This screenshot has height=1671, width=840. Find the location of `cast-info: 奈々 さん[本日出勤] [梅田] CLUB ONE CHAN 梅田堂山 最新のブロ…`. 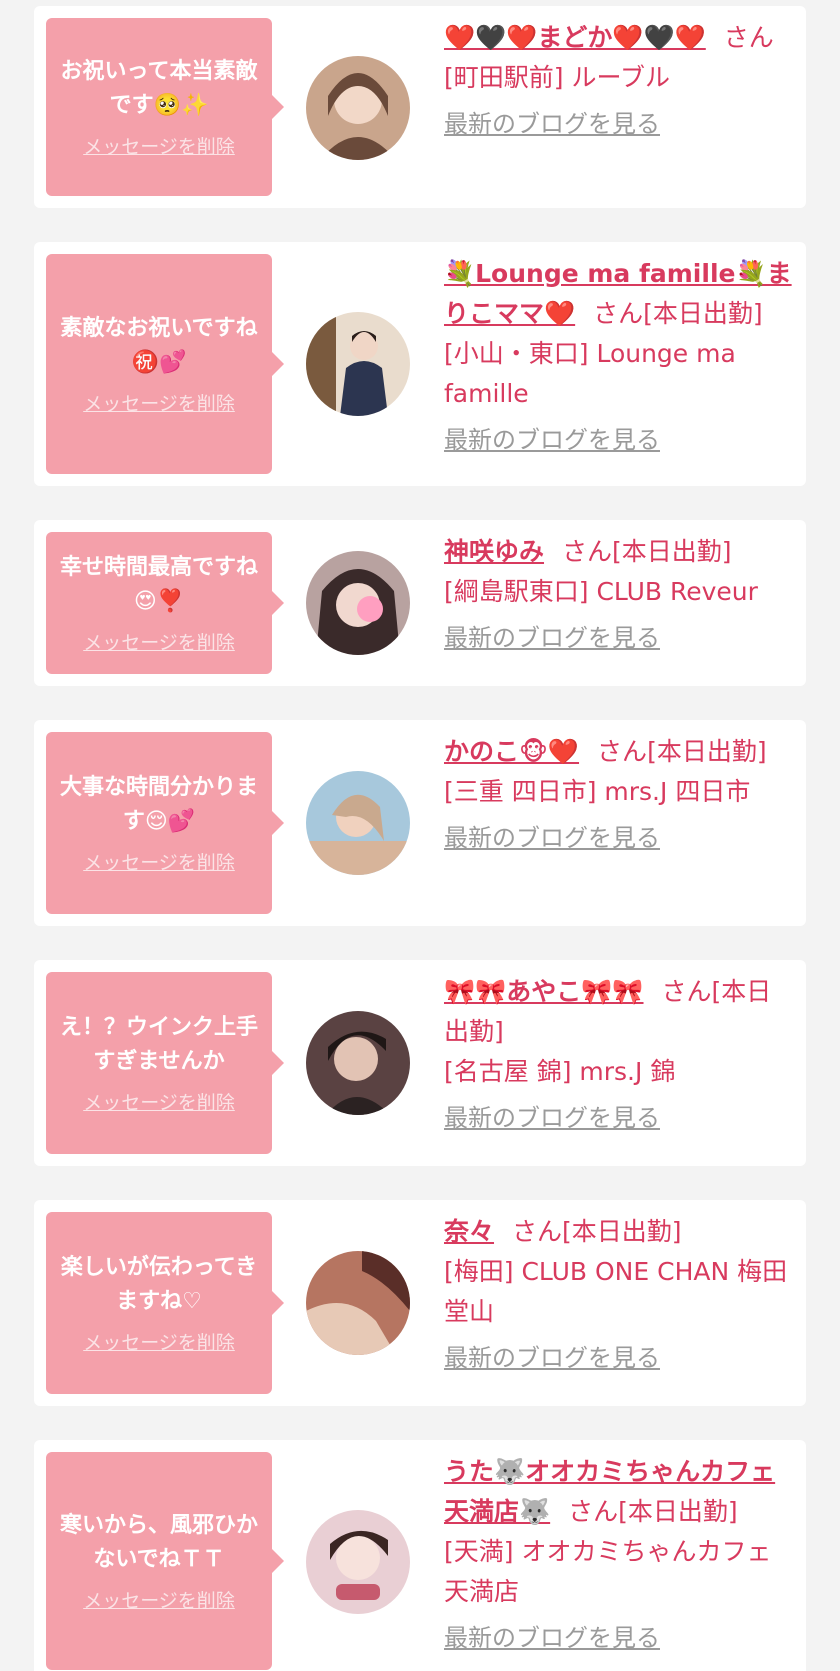

cast-info: 奈々 さん[本日出勤] [梅田] CLUB ONE CHAN 梅田堂山 最新のブロ… is located at coordinates (619, 1294).